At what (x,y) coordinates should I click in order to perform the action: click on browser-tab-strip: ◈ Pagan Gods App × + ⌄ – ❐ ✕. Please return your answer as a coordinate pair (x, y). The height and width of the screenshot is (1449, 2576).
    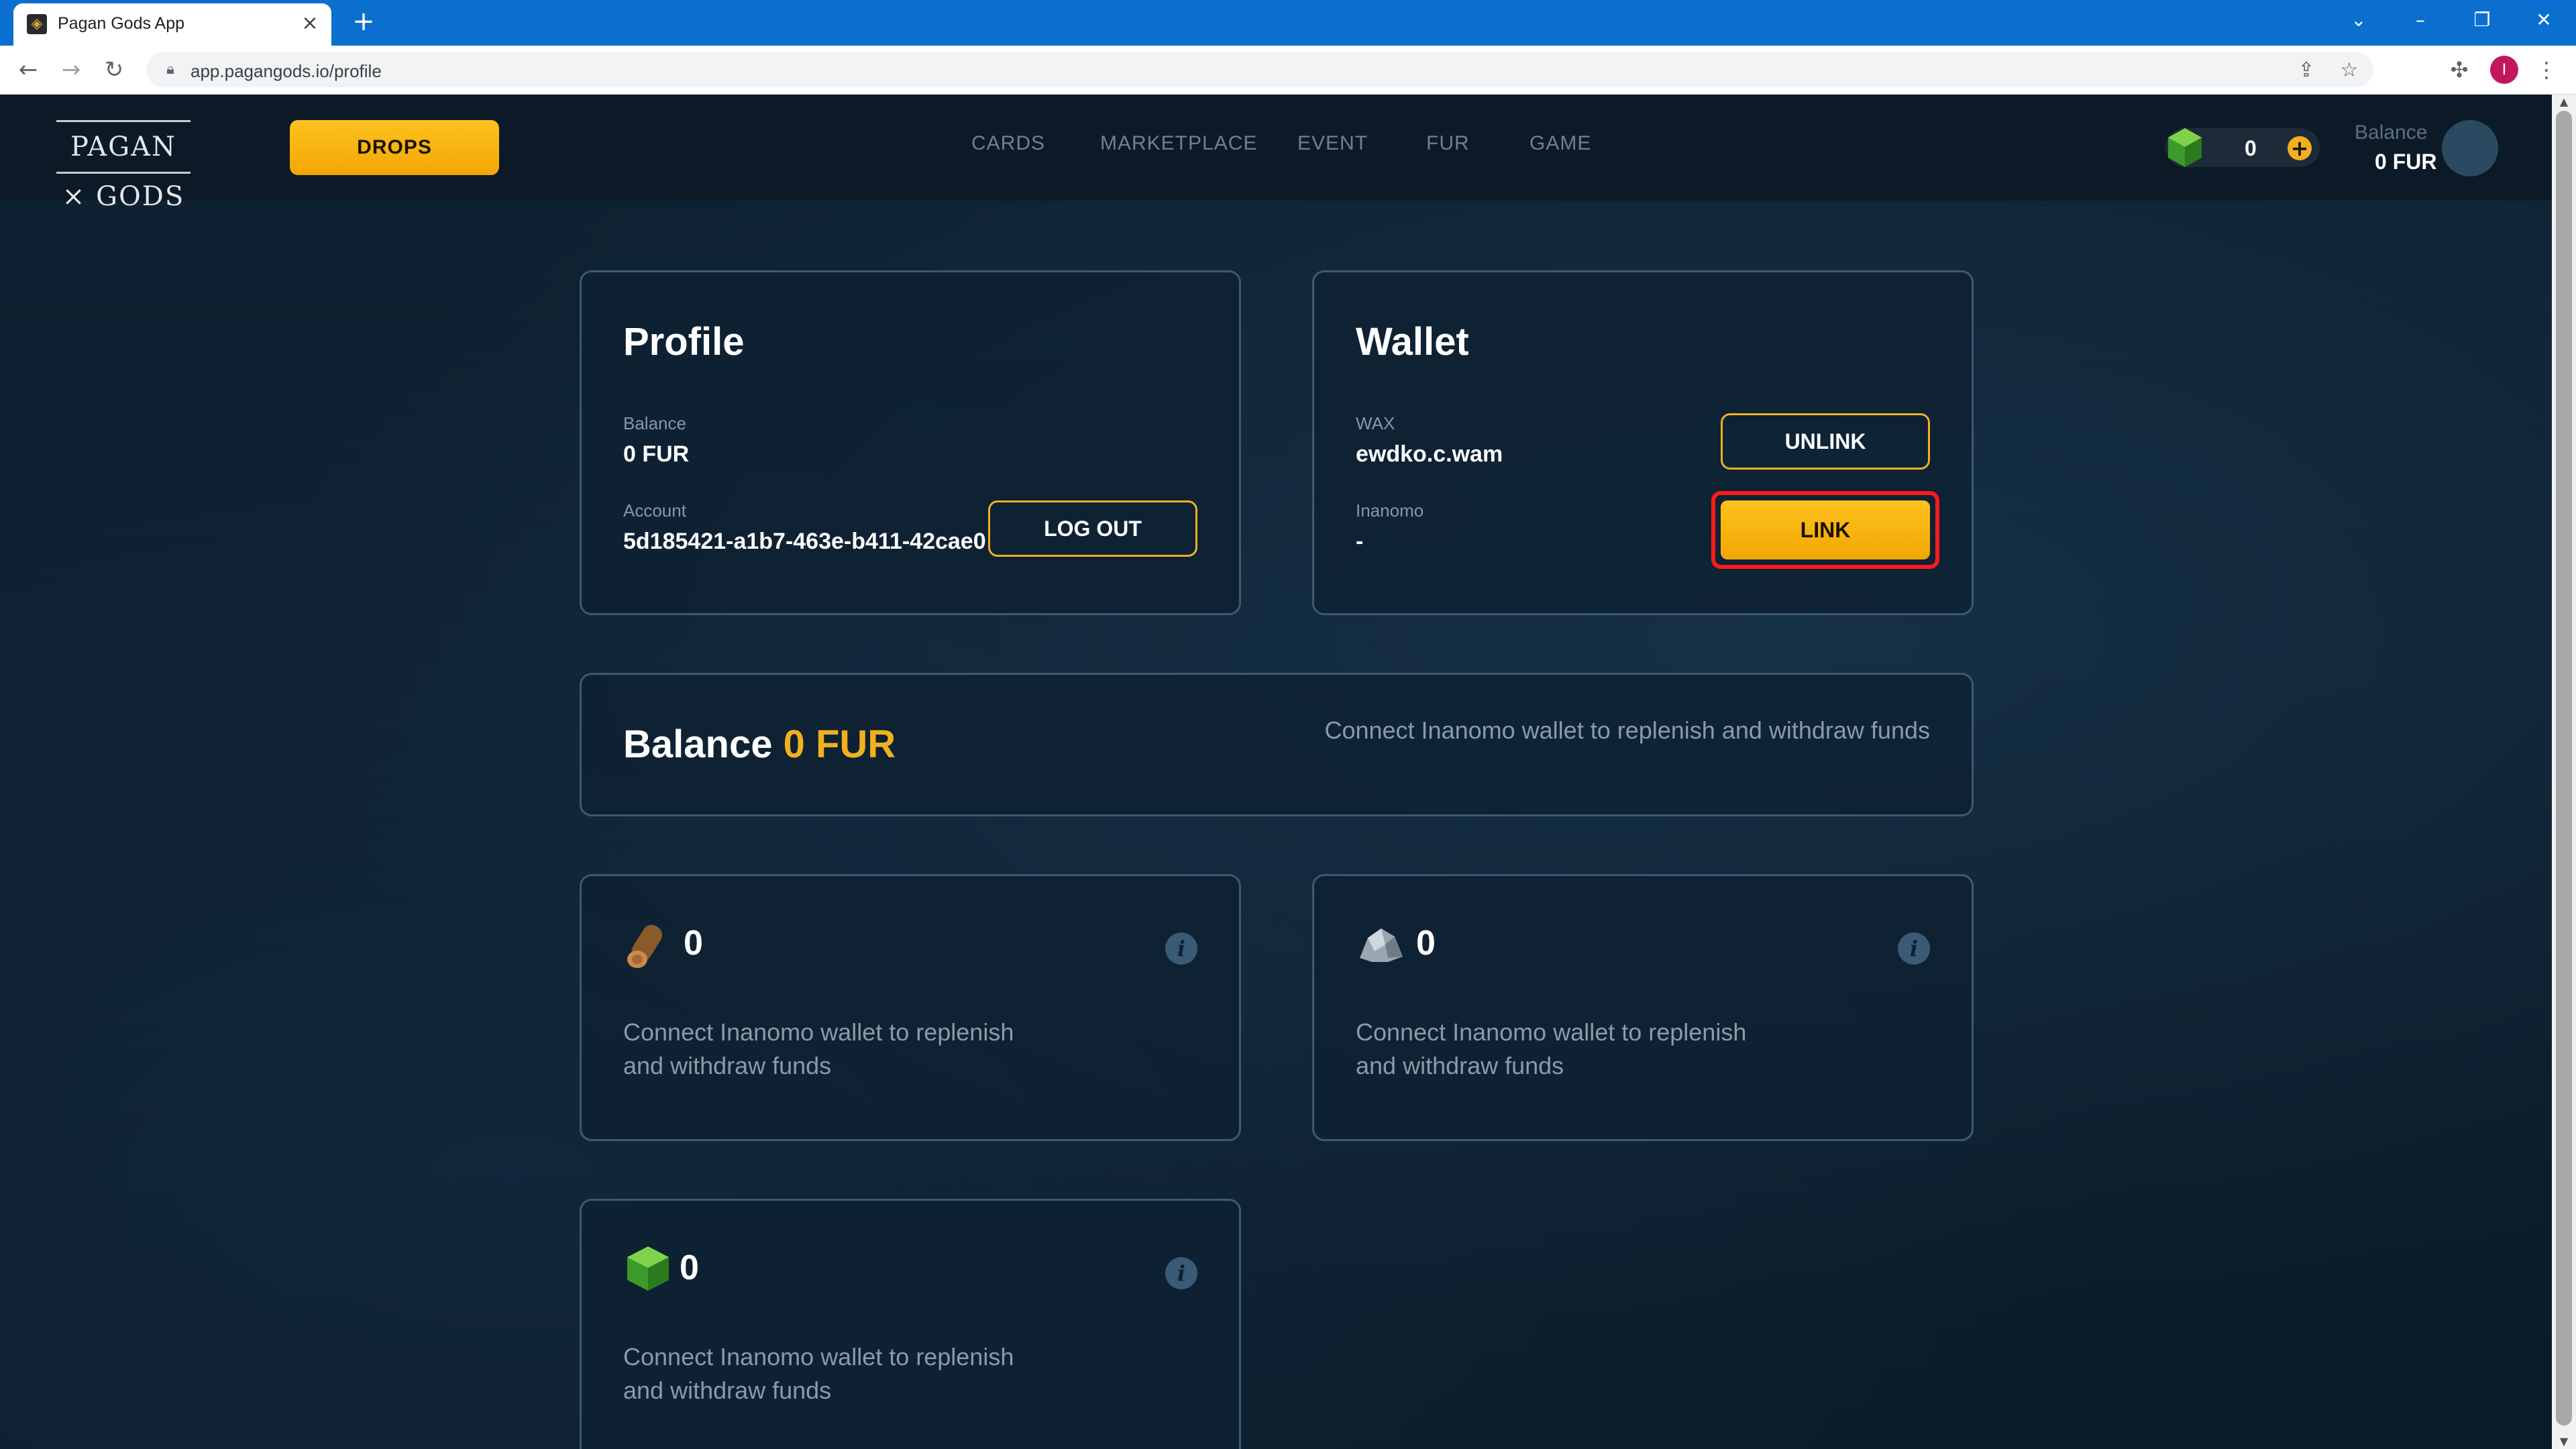
    Looking at the image, I should click on (1288, 23).